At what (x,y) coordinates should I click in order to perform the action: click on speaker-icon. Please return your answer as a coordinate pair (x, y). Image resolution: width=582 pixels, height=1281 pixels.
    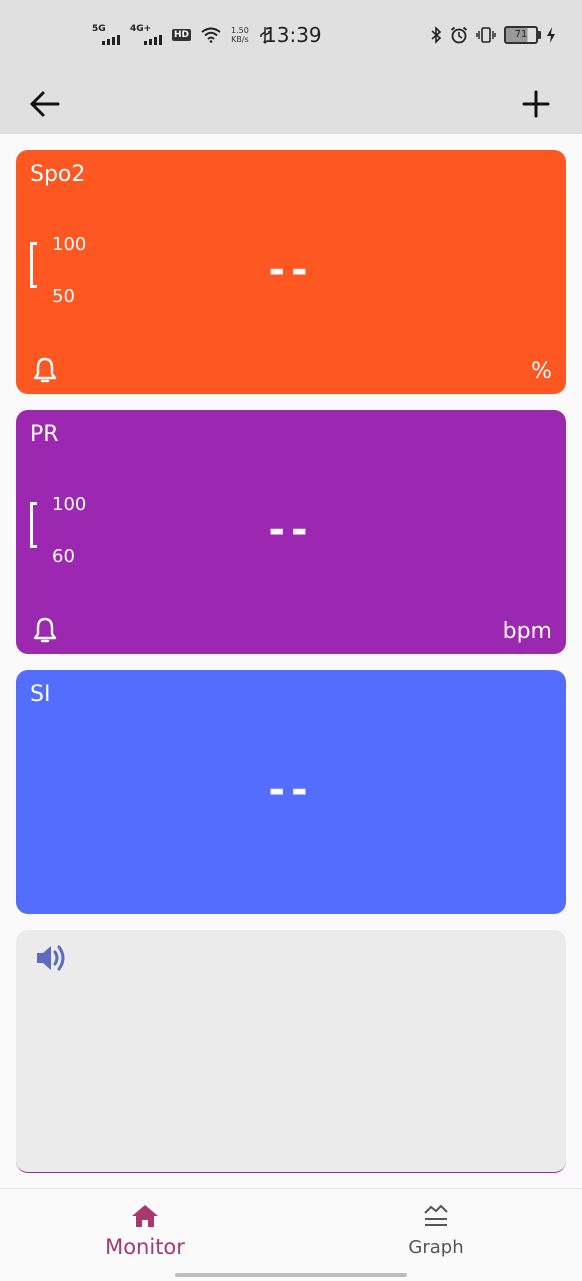
    Looking at the image, I should click on (51, 958).